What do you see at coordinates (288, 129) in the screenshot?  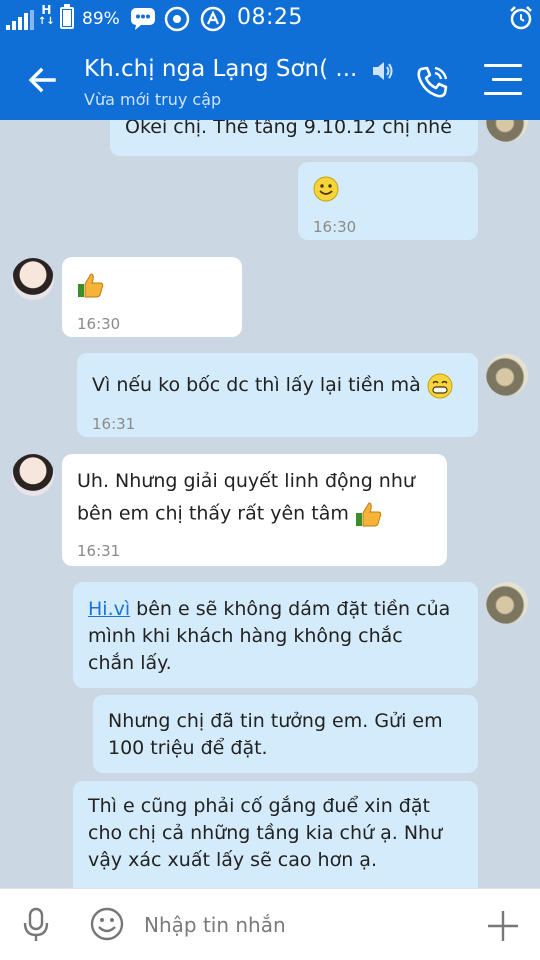 I see `message-text: Okei chị. Thế tầng 9.10.12 chị nhé` at bounding box center [288, 129].